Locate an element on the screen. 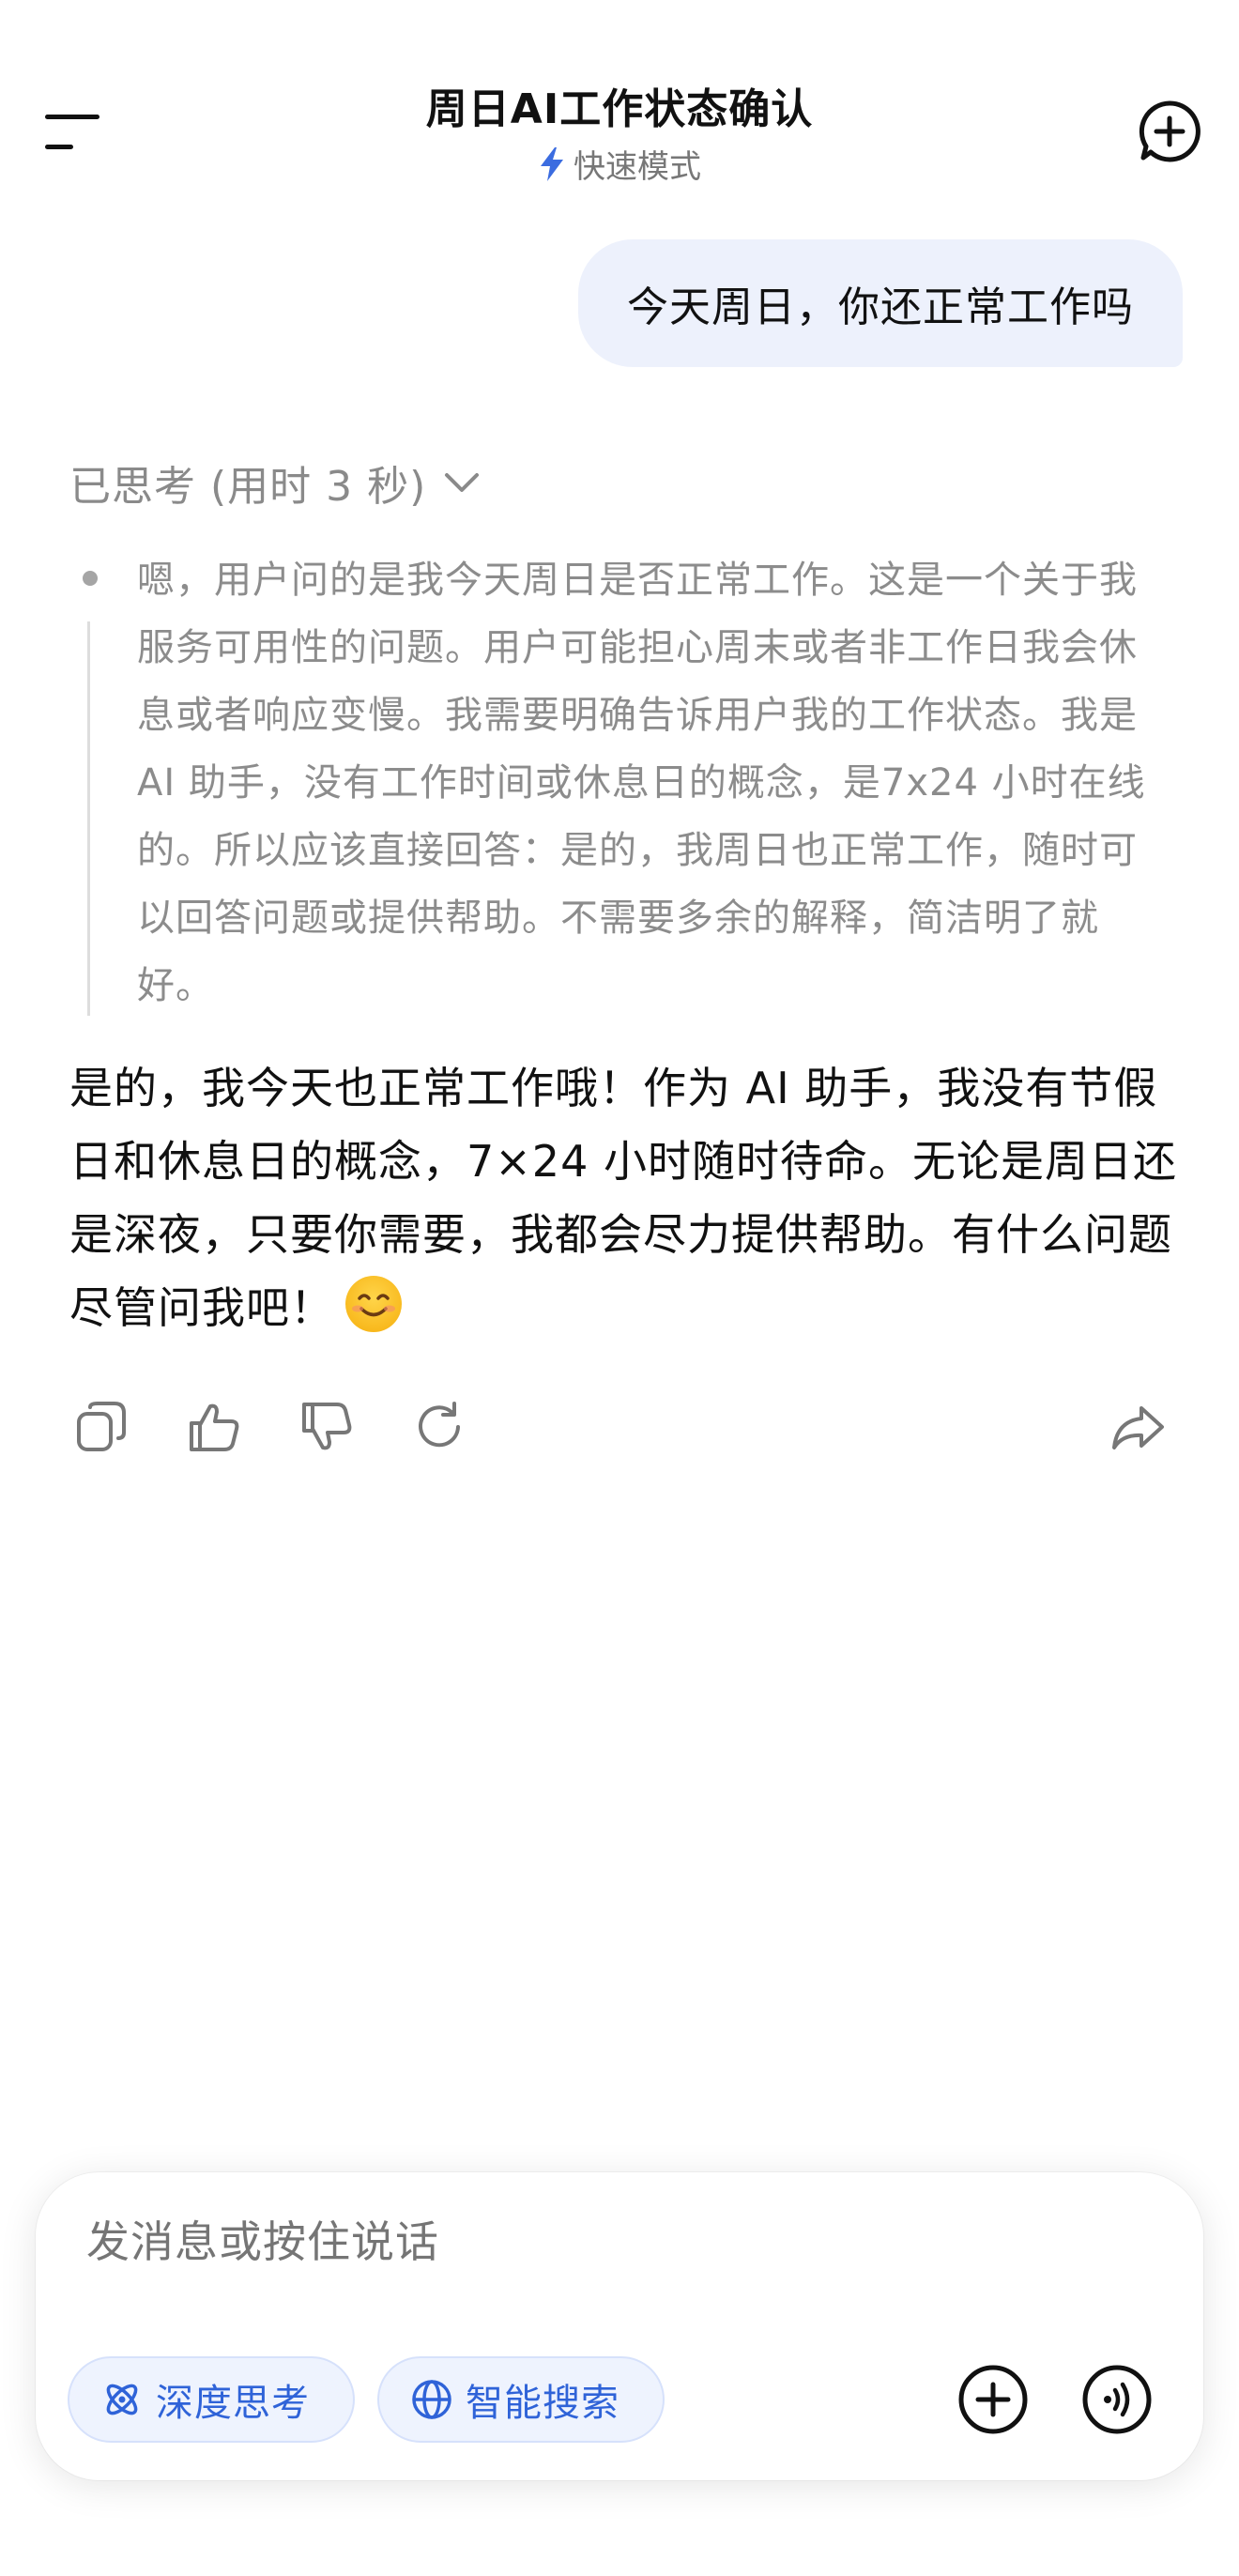 This screenshot has width=1239, height=2576. smiling-face-emoji is located at coordinates (373, 1304).